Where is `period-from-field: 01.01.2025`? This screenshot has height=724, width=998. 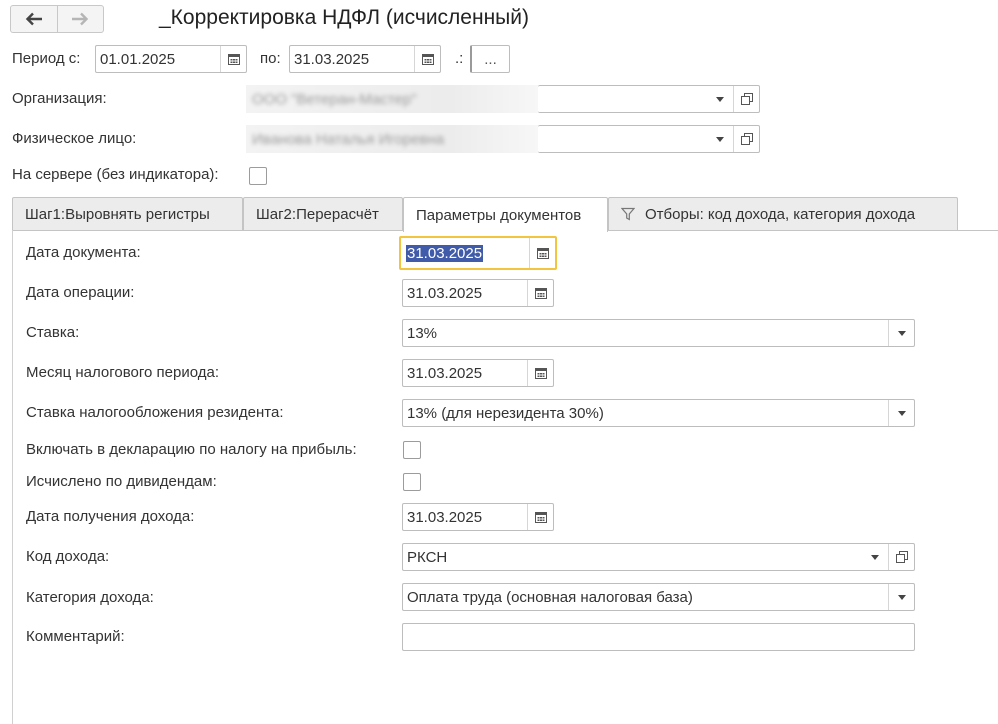 period-from-field: 01.01.2025 is located at coordinates (171, 59).